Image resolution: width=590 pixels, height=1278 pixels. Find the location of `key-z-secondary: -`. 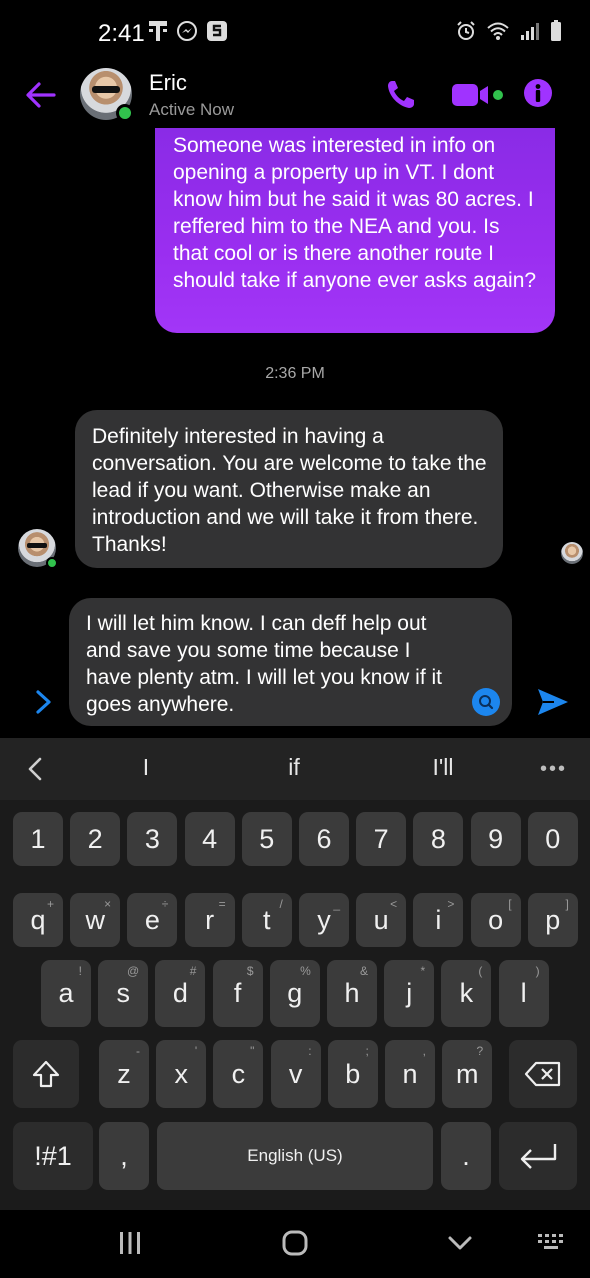

key-z-secondary: - is located at coordinates (138, 1051).